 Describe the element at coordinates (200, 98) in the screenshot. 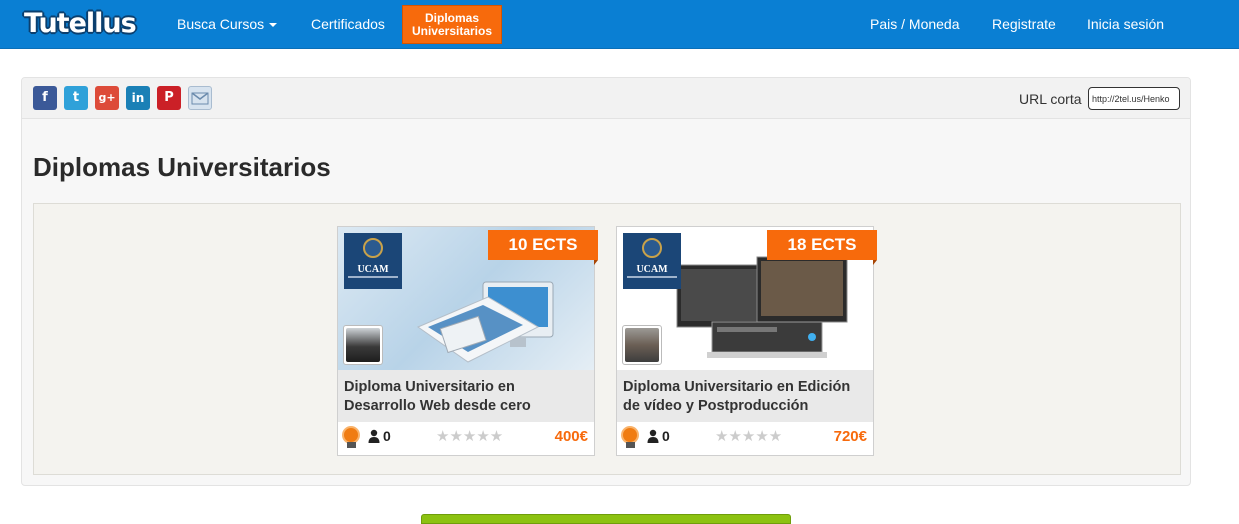

I see `email-icon` at that location.